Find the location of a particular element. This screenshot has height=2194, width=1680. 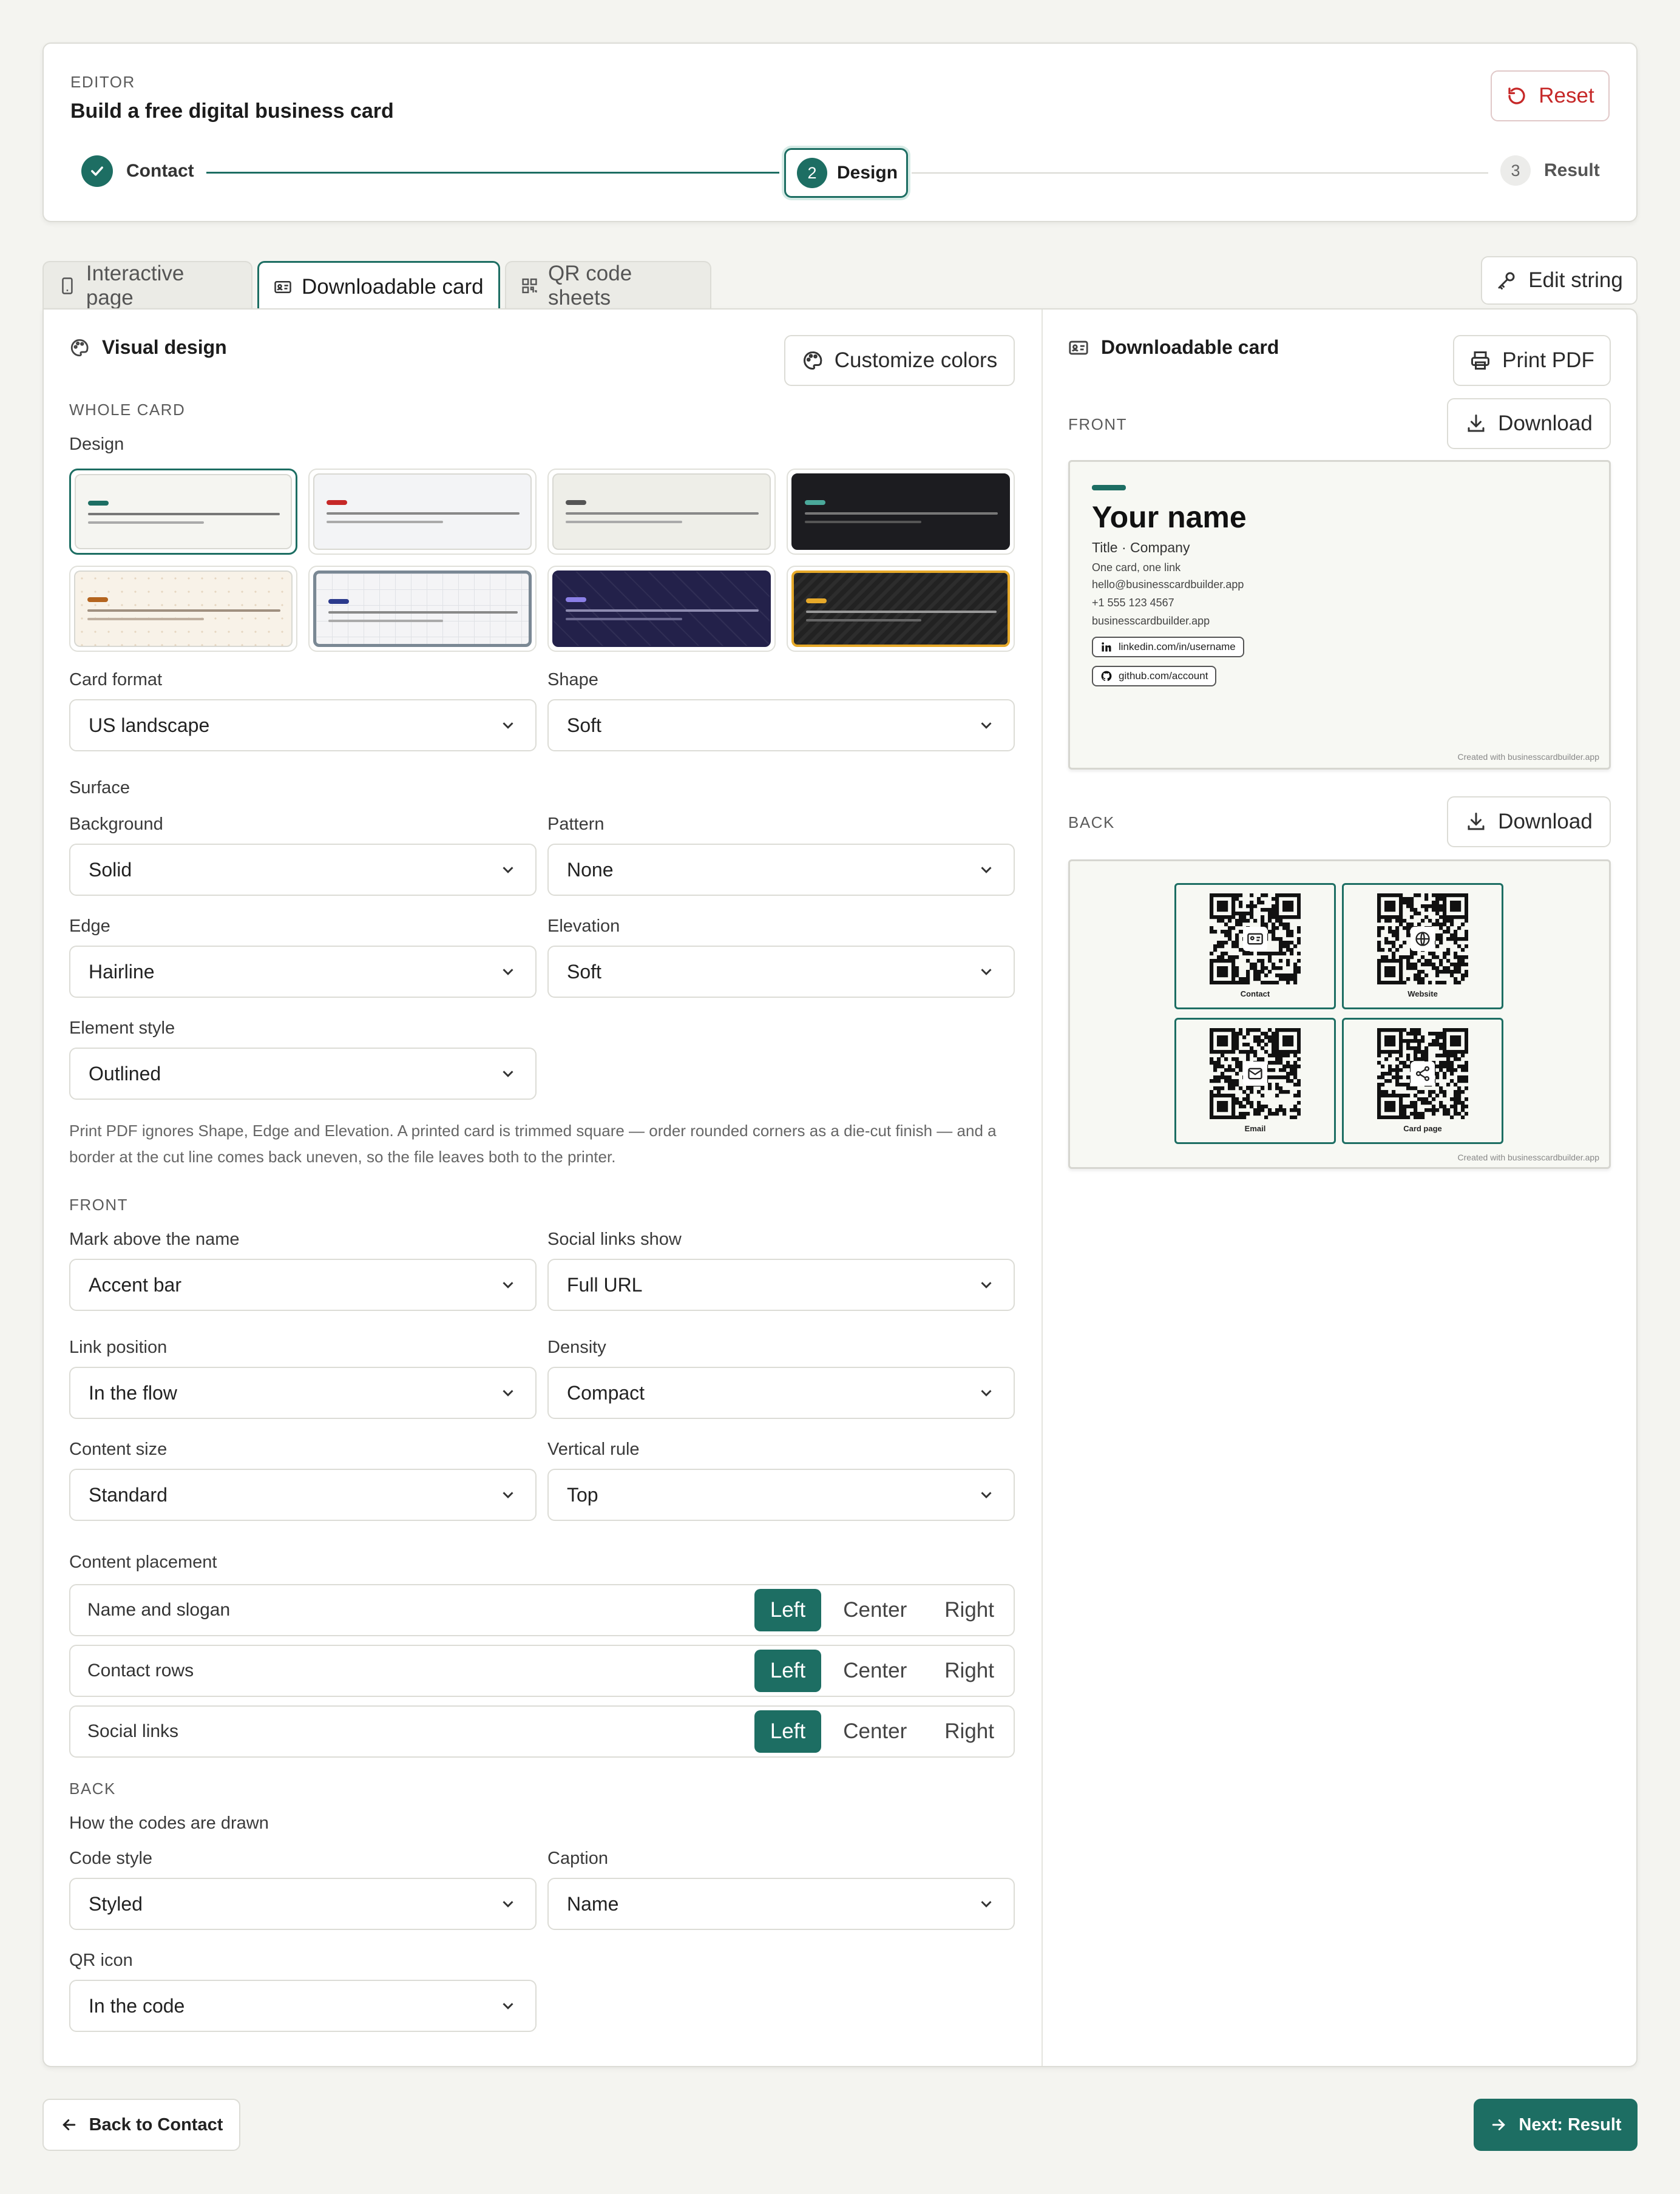

card-website: businesscardbuilder.app is located at coordinates (1151, 621).